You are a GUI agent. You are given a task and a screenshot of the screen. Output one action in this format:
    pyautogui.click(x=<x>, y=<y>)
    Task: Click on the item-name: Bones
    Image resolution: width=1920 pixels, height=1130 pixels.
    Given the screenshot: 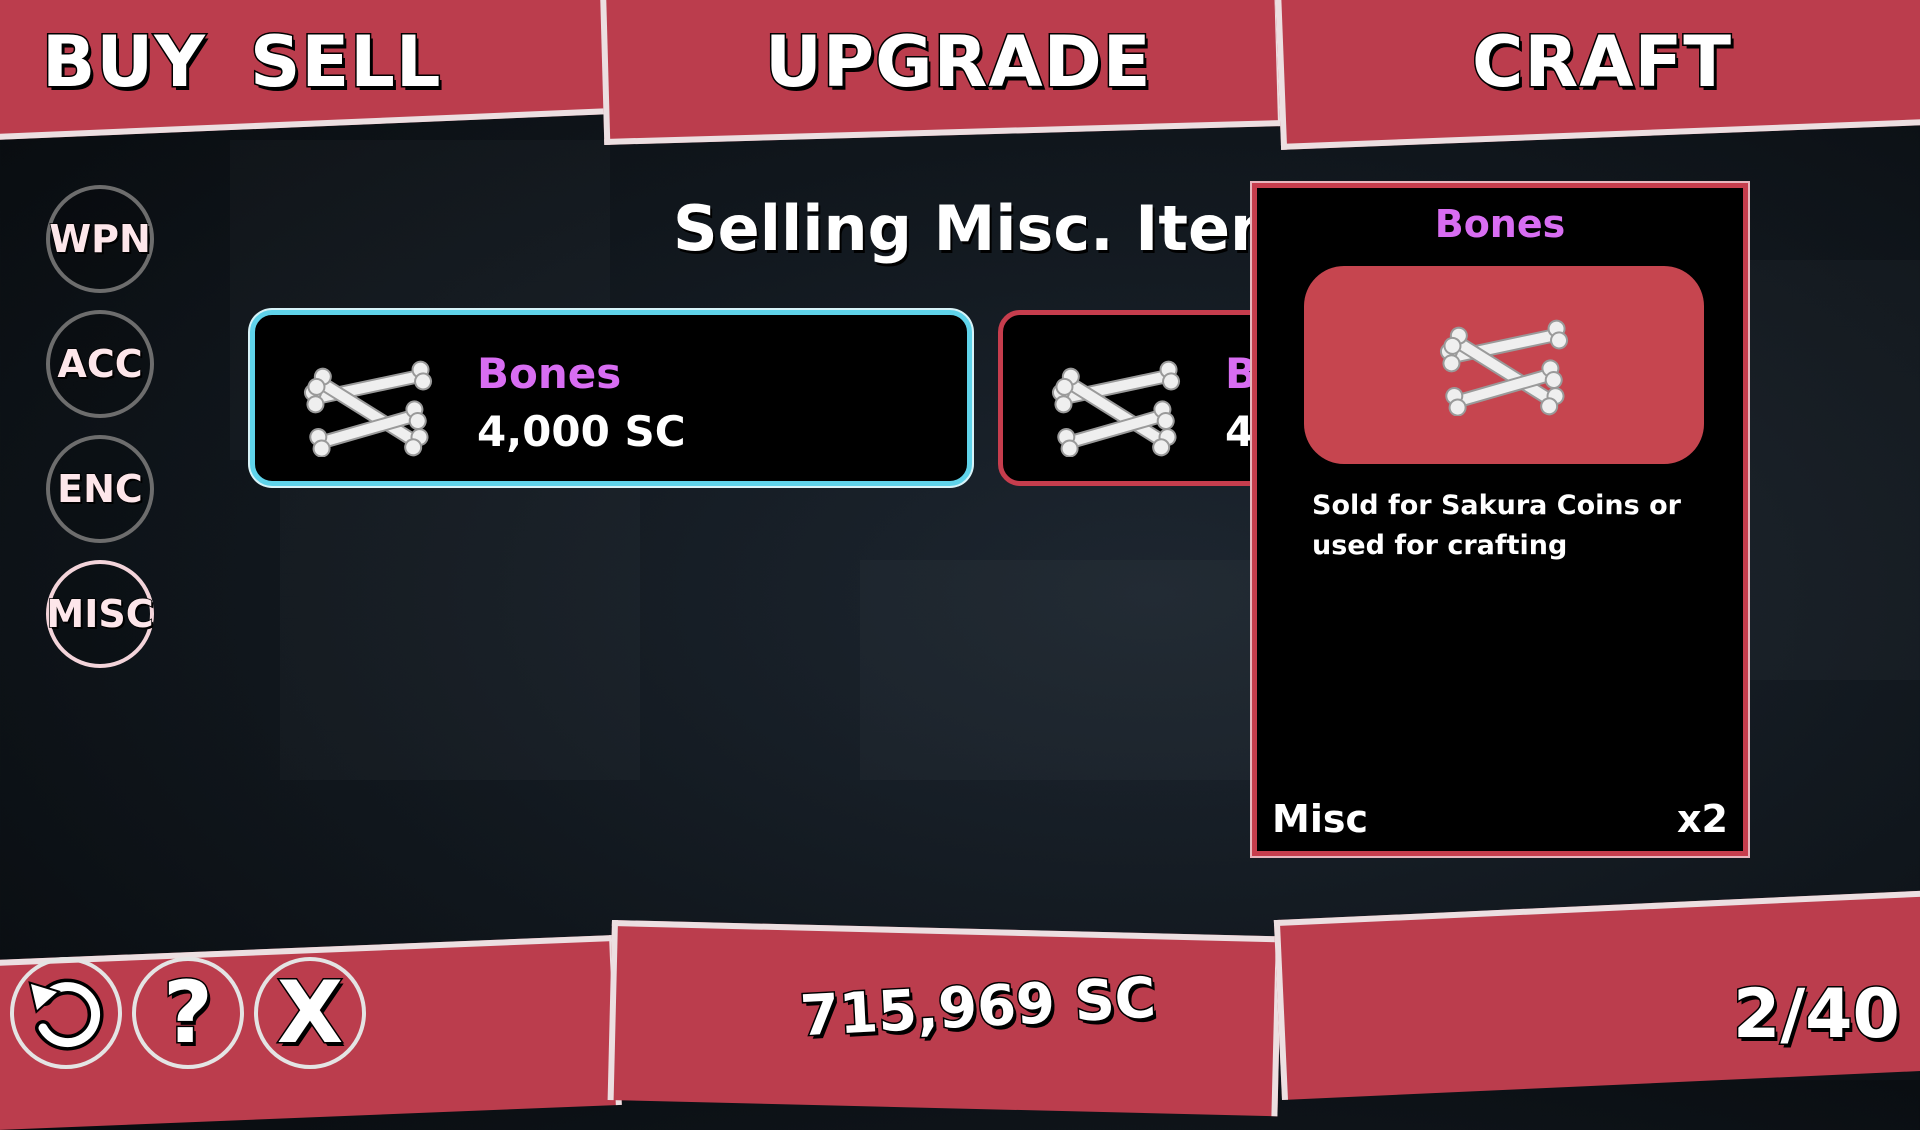 What is the action you would take?
    pyautogui.click(x=549, y=373)
    